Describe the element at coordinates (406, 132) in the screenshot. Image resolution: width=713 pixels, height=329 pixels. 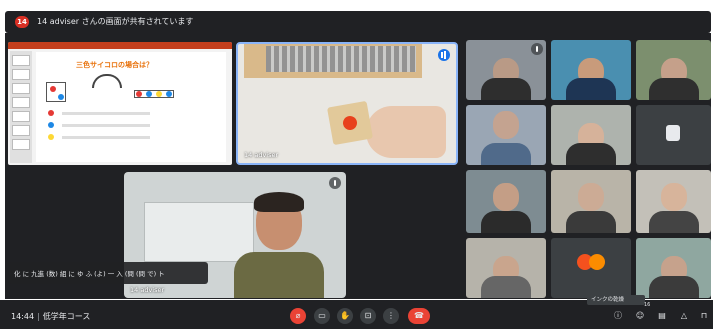
I see `hand` at that location.